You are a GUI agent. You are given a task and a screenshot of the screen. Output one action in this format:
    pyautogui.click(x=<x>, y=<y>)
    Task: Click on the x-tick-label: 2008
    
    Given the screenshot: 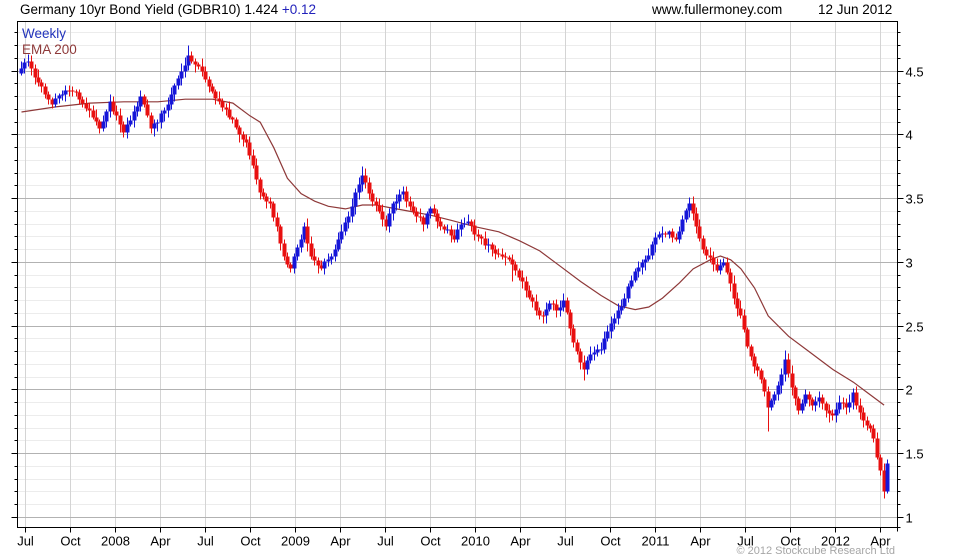 What is the action you would take?
    pyautogui.click(x=115, y=541)
    